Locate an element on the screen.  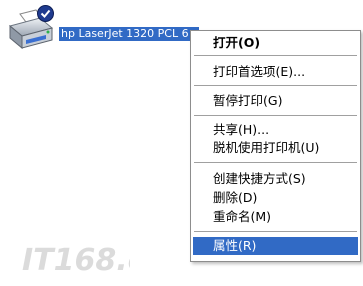
menu-item-delete: 删除(D) is located at coordinates (275, 198).